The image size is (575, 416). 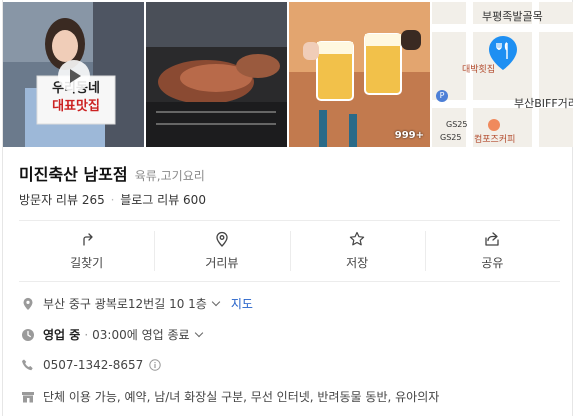 I want to click on photo-video-thumbnail: 우리동네 대표맛집, so click(x=73, y=74).